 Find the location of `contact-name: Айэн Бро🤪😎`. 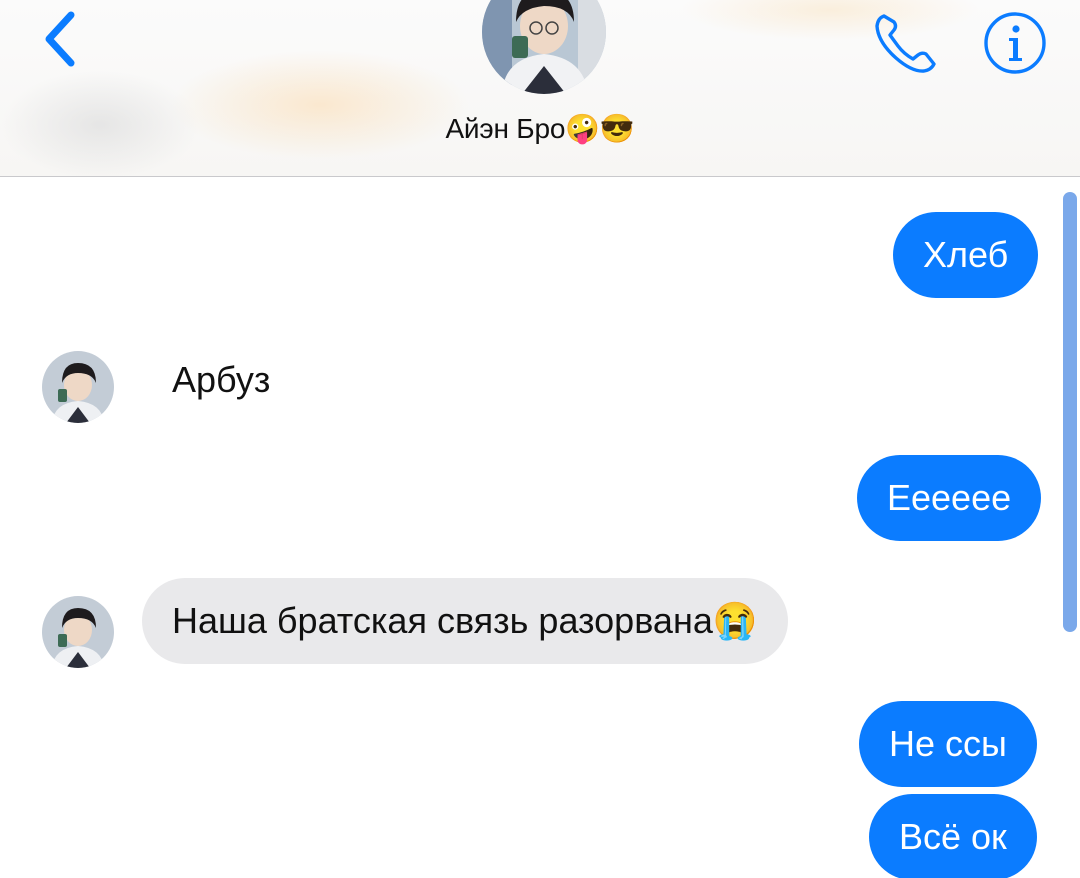

contact-name: Айэн Бро🤪😎 is located at coordinates (540, 128).